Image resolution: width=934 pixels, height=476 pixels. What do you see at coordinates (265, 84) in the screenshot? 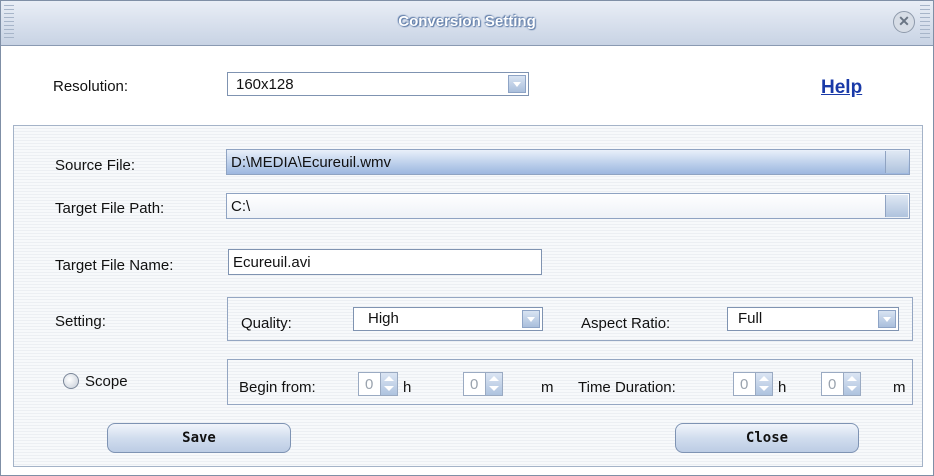
I see `resolution-value: 160x128` at bounding box center [265, 84].